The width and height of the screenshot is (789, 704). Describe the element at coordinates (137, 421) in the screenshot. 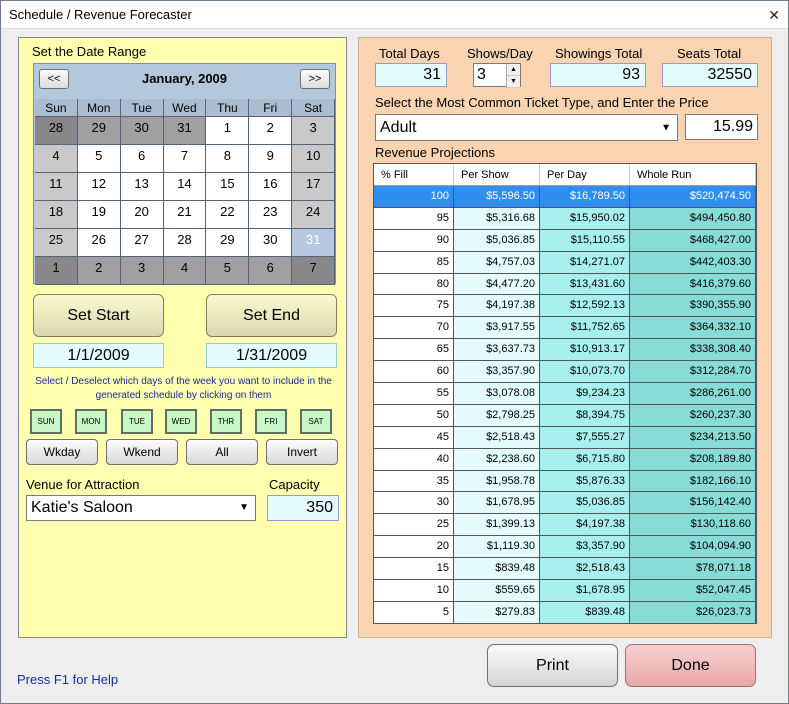

I see `dow-toggle-tue: TUE` at that location.